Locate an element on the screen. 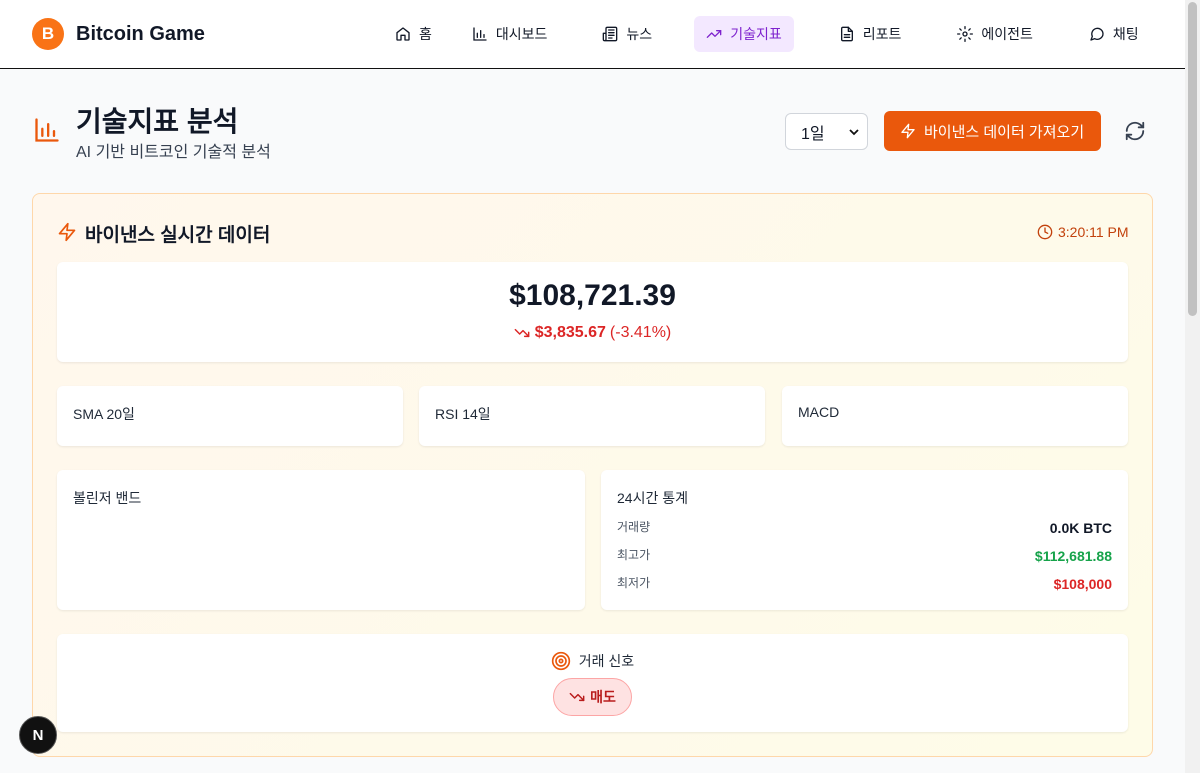  app-name: Bitcoin Game is located at coordinates (140, 33).